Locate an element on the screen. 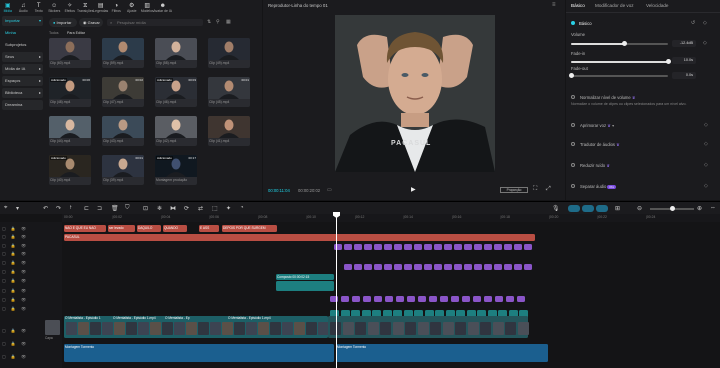  caption-clip: NAO E QUE EU NAO is located at coordinates (85, 228).